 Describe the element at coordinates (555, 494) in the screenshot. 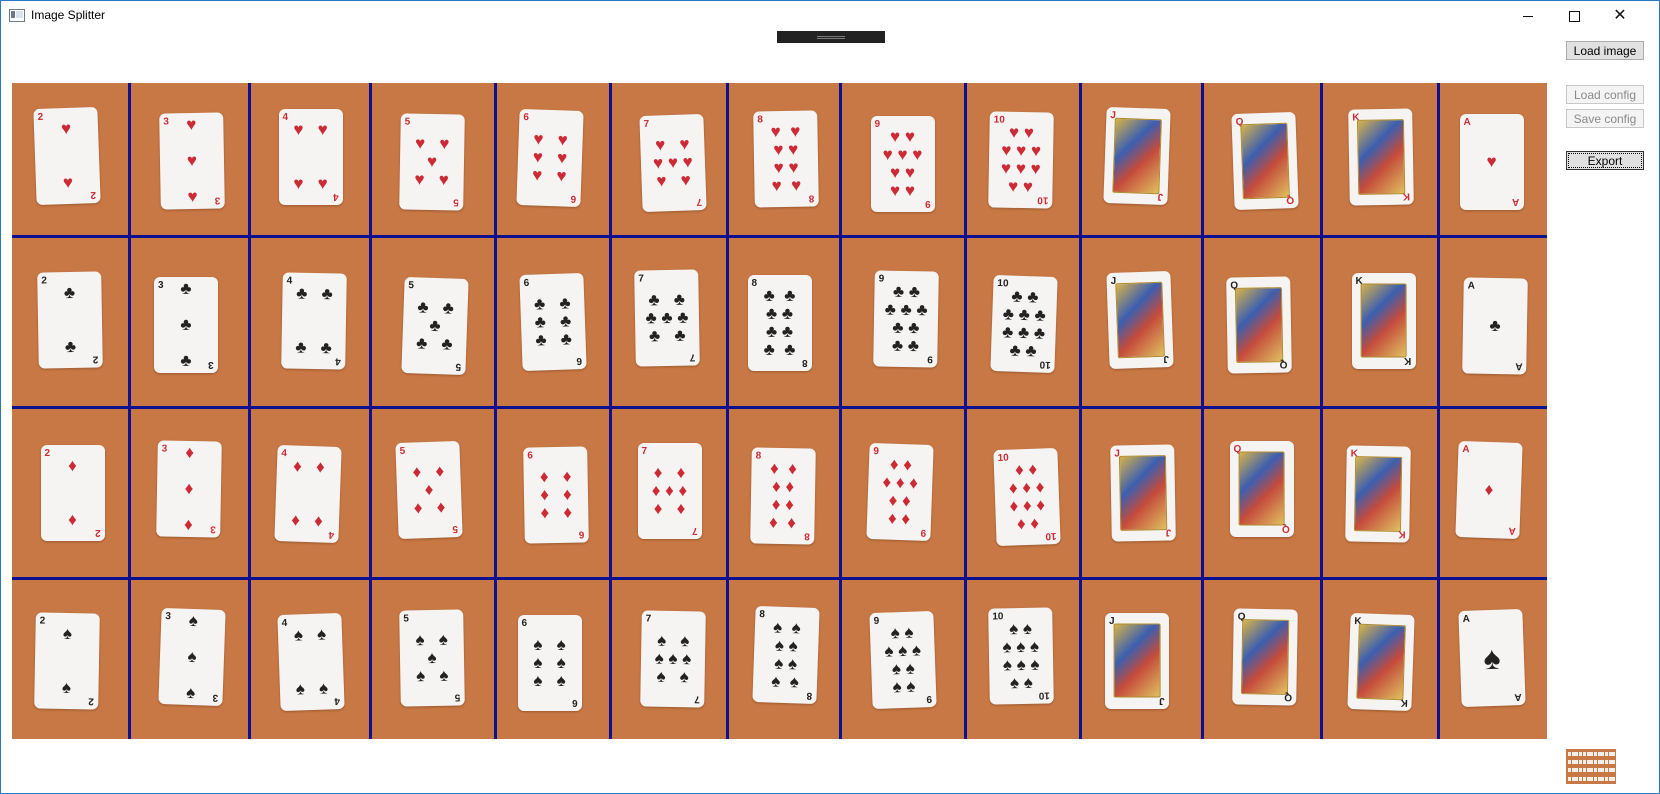

I see `card-6-of-diamonds: 6 ♦ ♦ ♦ ♦ ♦ ♦ 6` at that location.